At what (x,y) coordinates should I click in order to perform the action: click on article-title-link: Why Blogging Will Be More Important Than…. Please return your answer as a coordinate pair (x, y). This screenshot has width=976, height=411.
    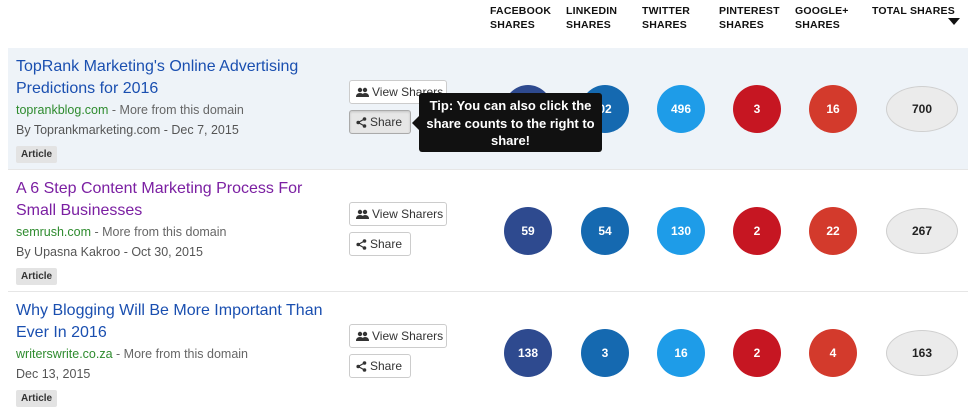
    Looking at the image, I should click on (176, 322).